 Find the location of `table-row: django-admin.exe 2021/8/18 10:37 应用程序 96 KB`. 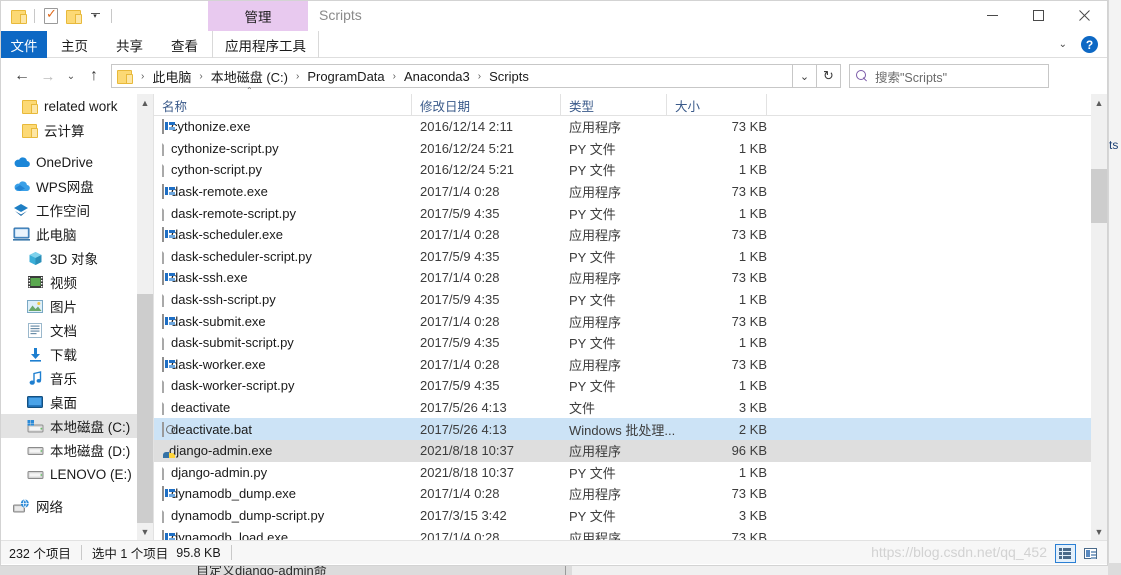

table-row: django-admin.exe 2021/8/18 10:37 应用程序 96 KB is located at coordinates (630, 450).